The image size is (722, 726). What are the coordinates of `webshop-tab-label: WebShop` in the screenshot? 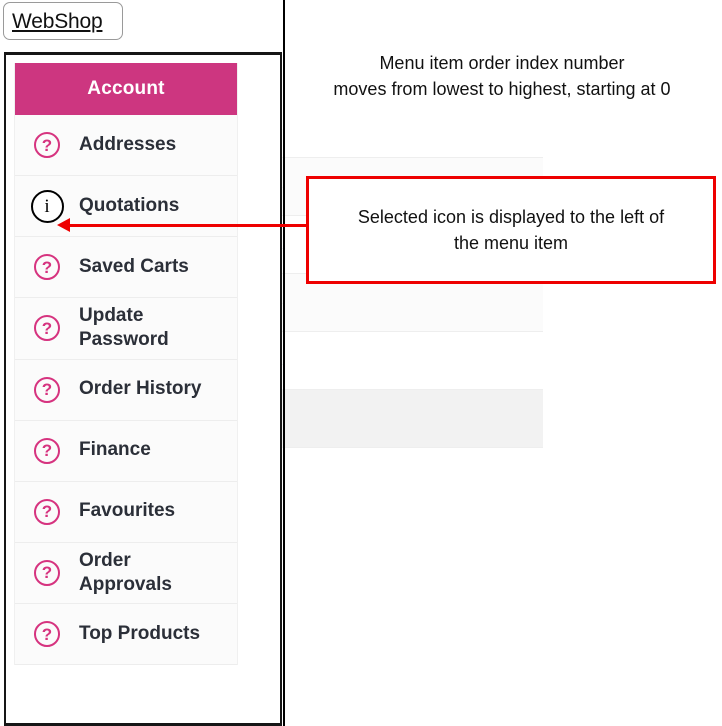 It's located at (57, 22).